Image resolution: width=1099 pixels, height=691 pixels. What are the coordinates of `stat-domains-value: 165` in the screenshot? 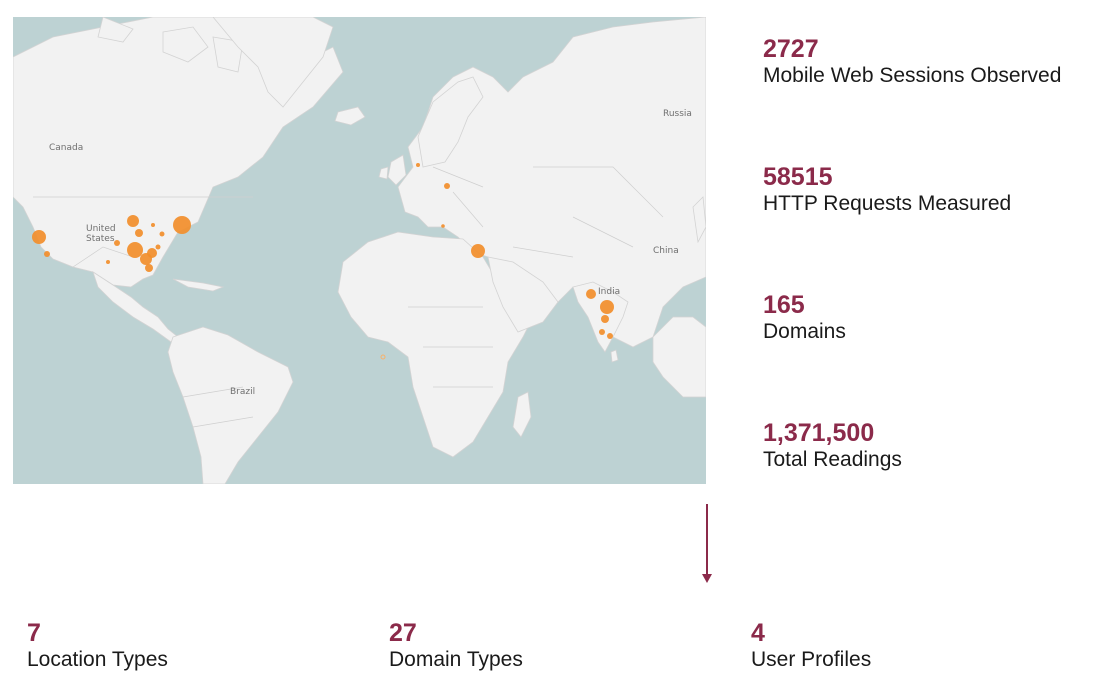 It's located at (784, 305).